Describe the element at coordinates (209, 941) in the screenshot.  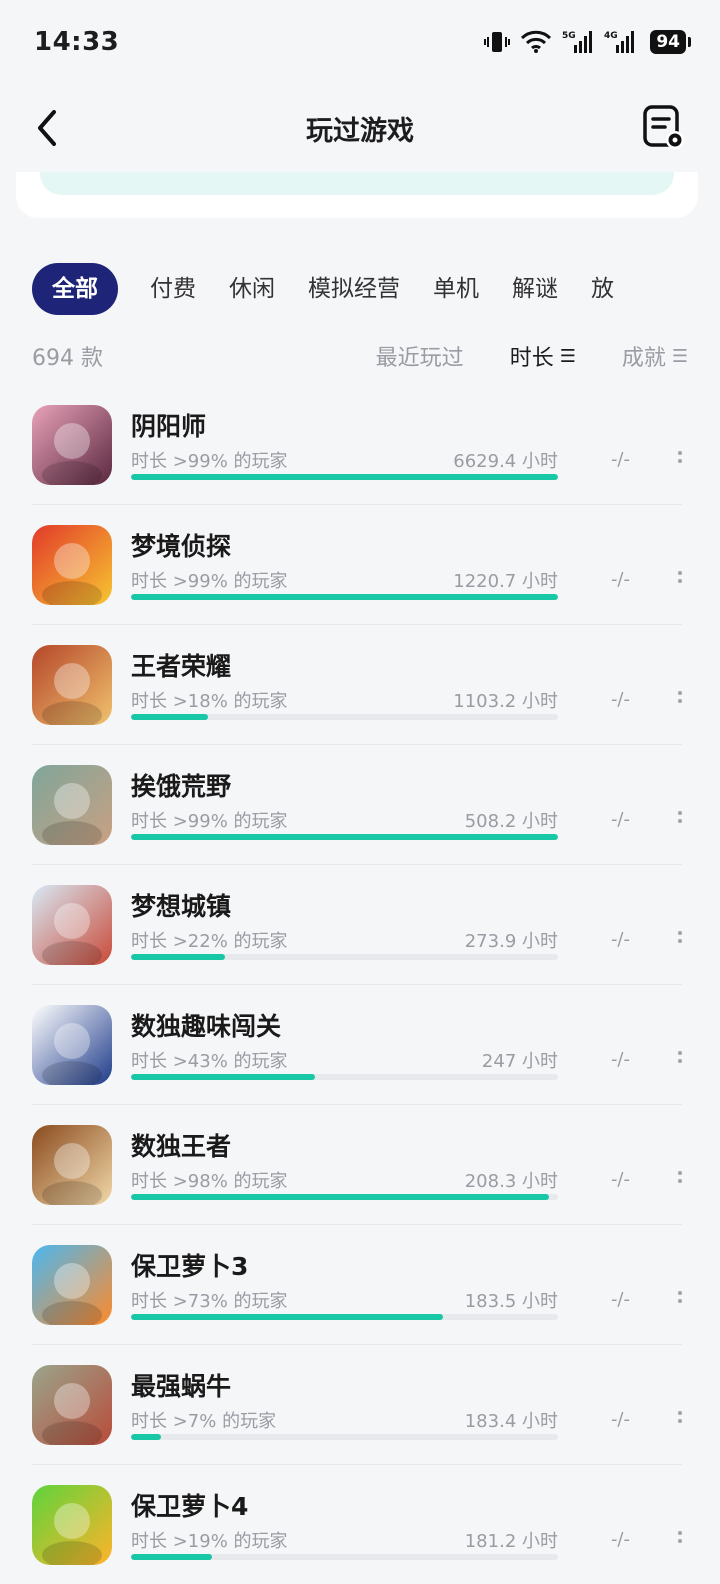
I see `game-duration-rank: 时长 >22% 的玩家` at that location.